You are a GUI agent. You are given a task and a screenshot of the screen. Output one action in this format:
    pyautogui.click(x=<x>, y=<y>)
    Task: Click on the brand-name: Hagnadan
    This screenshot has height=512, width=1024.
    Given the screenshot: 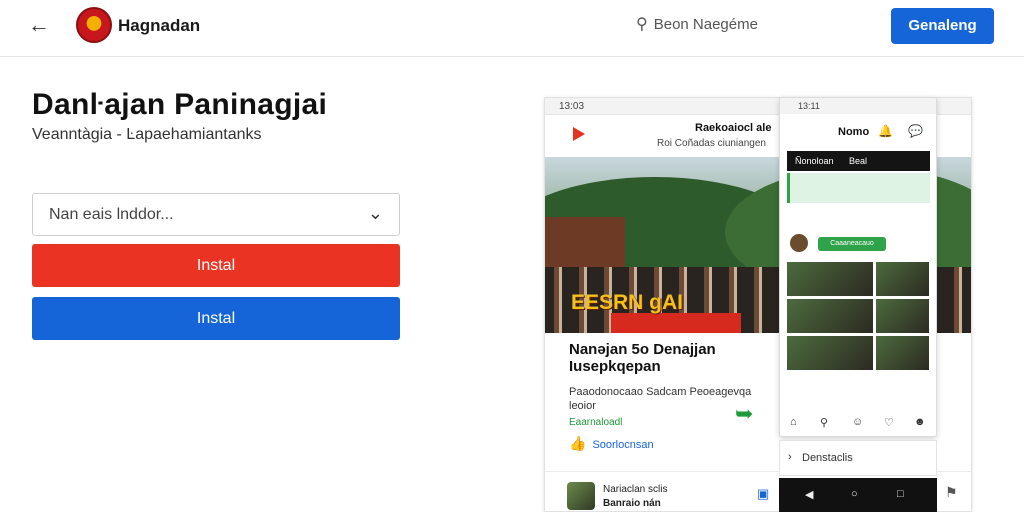 What is the action you would take?
    pyautogui.click(x=159, y=25)
    